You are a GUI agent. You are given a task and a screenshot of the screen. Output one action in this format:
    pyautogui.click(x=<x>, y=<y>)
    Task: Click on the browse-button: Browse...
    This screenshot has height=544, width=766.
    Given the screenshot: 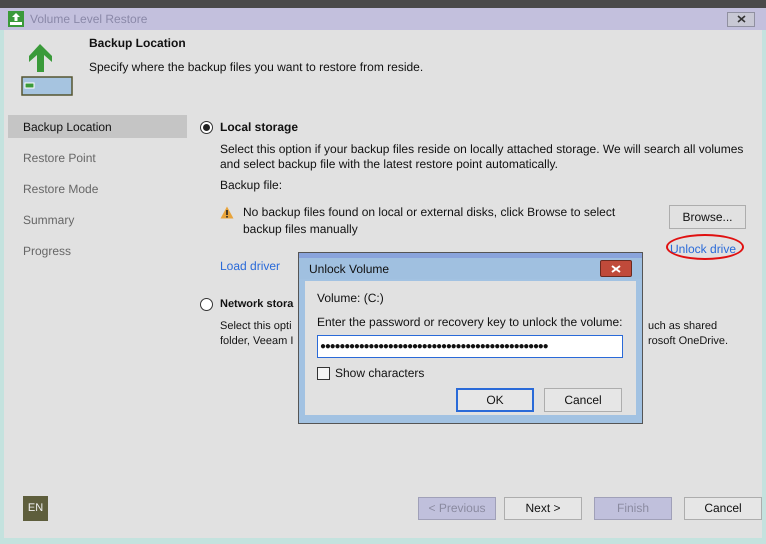 What is the action you would take?
    pyautogui.click(x=707, y=217)
    